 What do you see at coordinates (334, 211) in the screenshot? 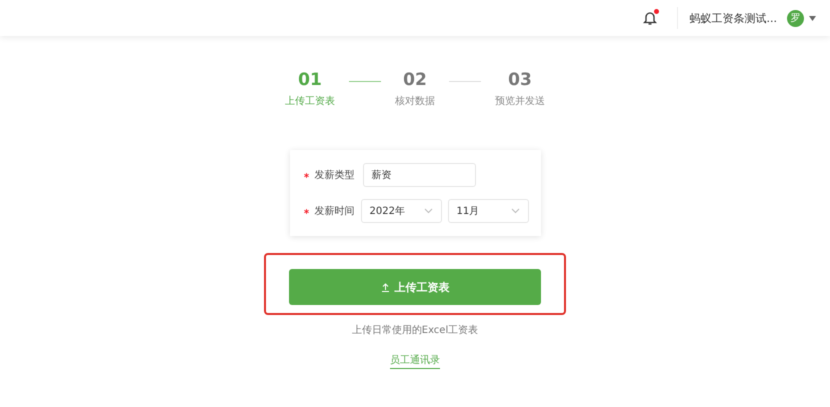
I see `field-label: 发薪时间` at bounding box center [334, 211].